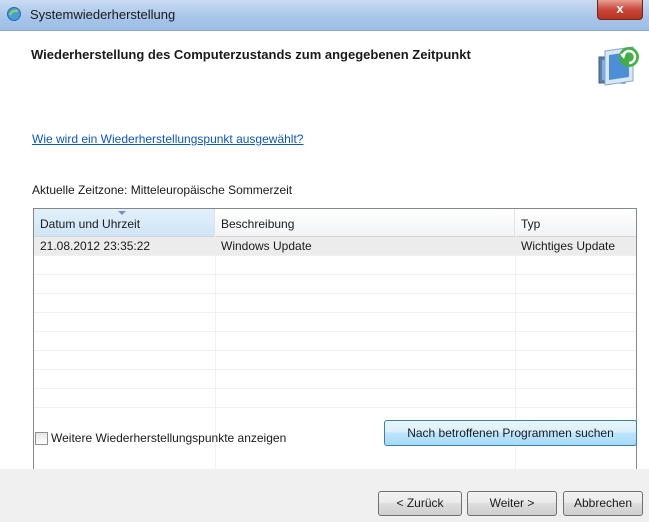 Image resolution: width=649 pixels, height=522 pixels. Describe the element at coordinates (531, 224) in the screenshot. I see `column-header-type-label: Typ` at that location.